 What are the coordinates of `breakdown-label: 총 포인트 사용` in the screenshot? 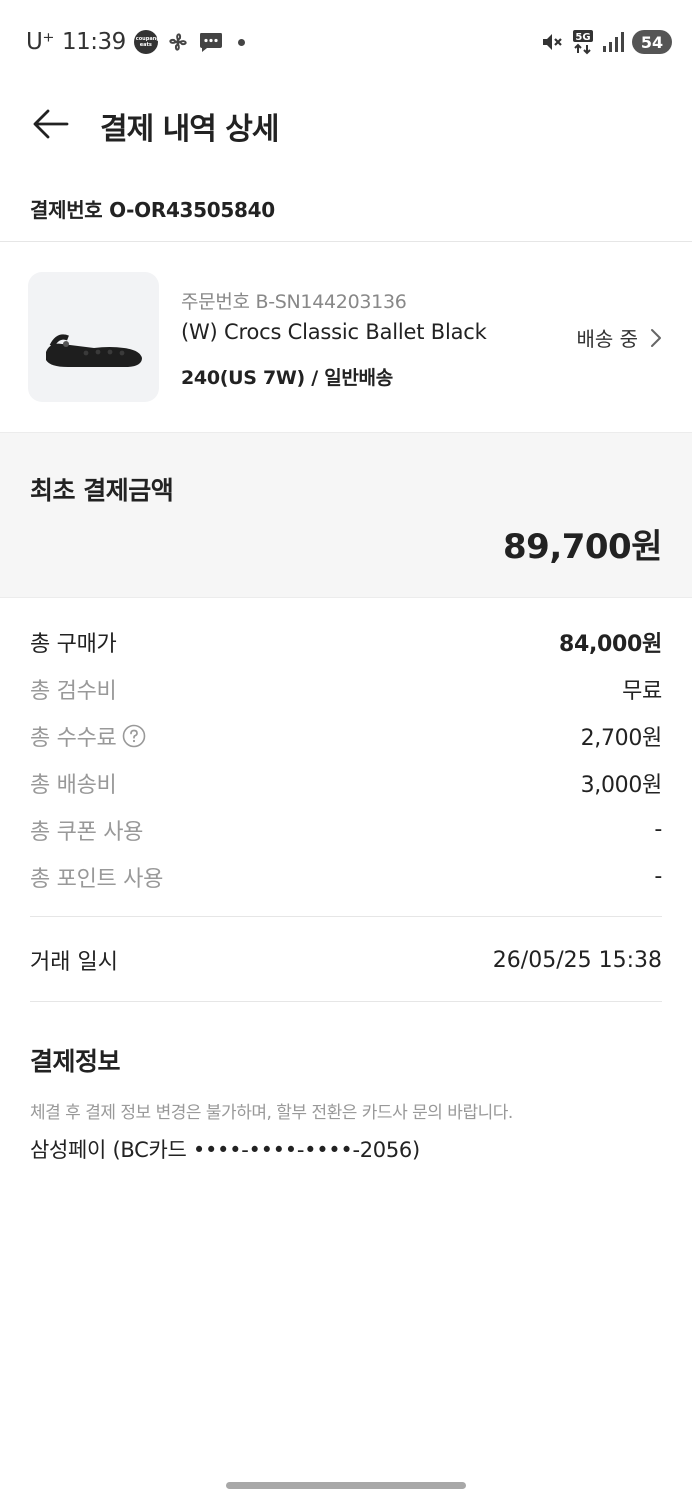 It's located at (97, 879).